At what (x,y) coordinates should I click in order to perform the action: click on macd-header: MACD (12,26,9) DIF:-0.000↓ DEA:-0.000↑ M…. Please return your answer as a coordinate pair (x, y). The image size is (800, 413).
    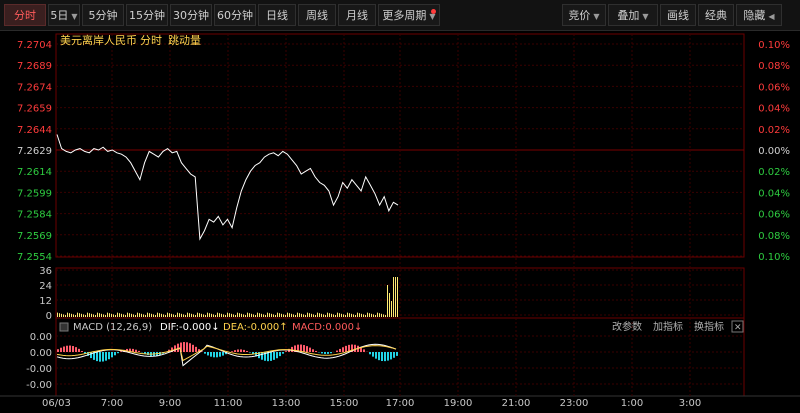
    Looking at the image, I should click on (401, 326).